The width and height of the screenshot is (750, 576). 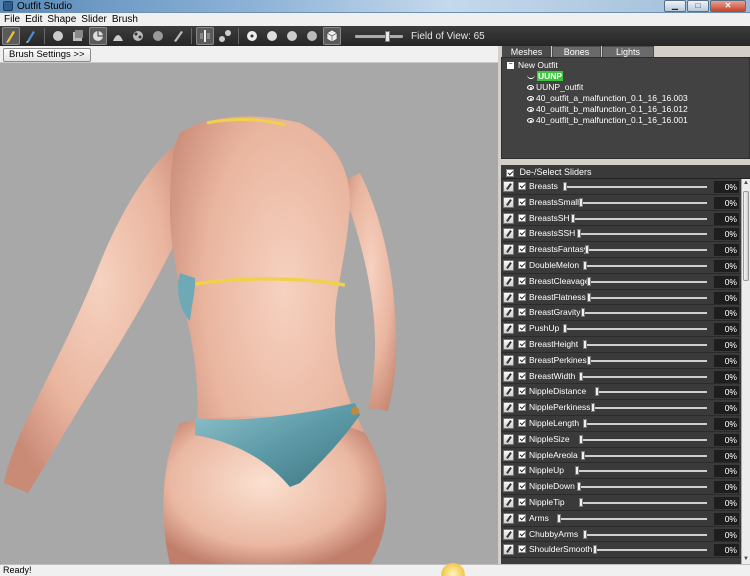 What do you see at coordinates (178, 36) in the screenshot?
I see `pencil-button` at bounding box center [178, 36].